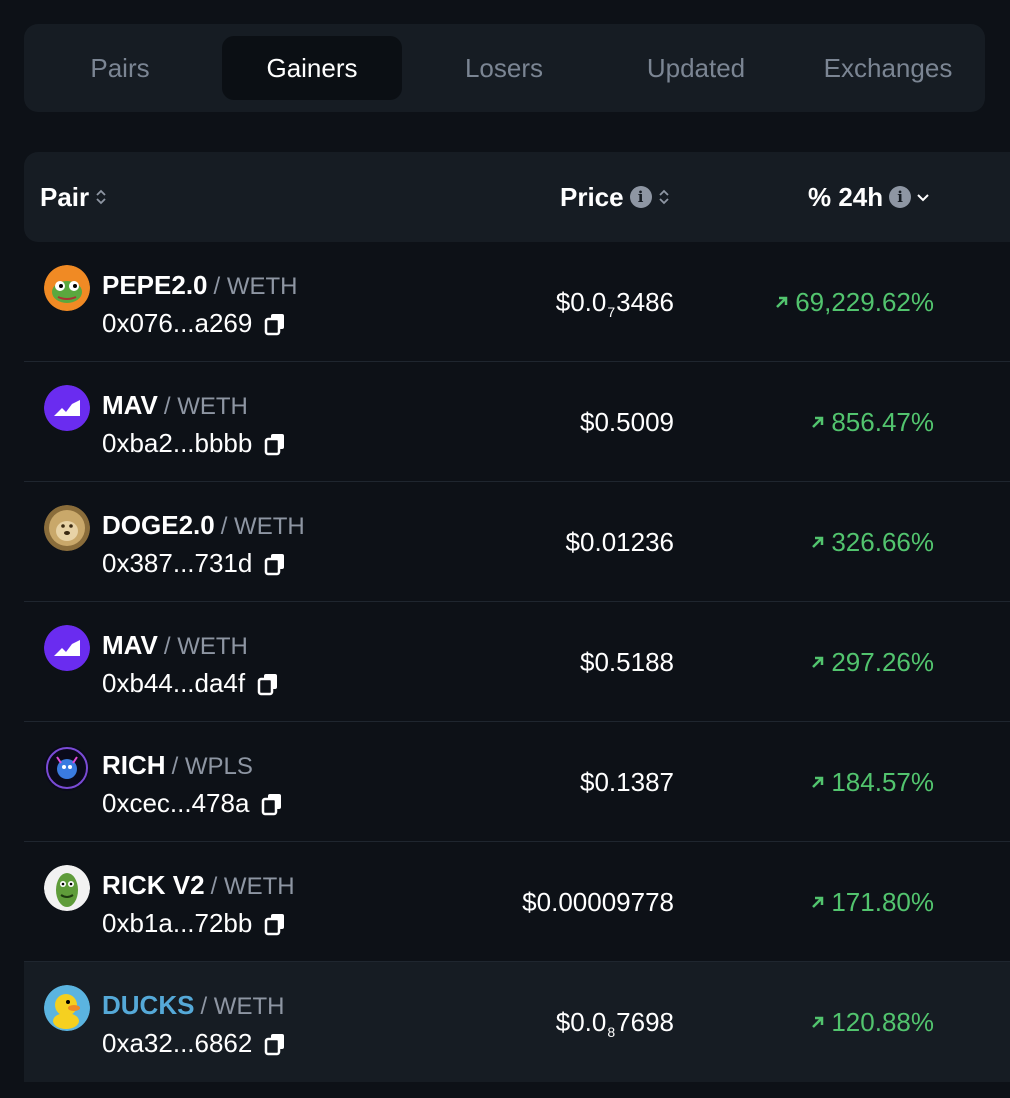 The height and width of the screenshot is (1098, 1010). I want to click on change-header-label: % 24h, so click(846, 196).